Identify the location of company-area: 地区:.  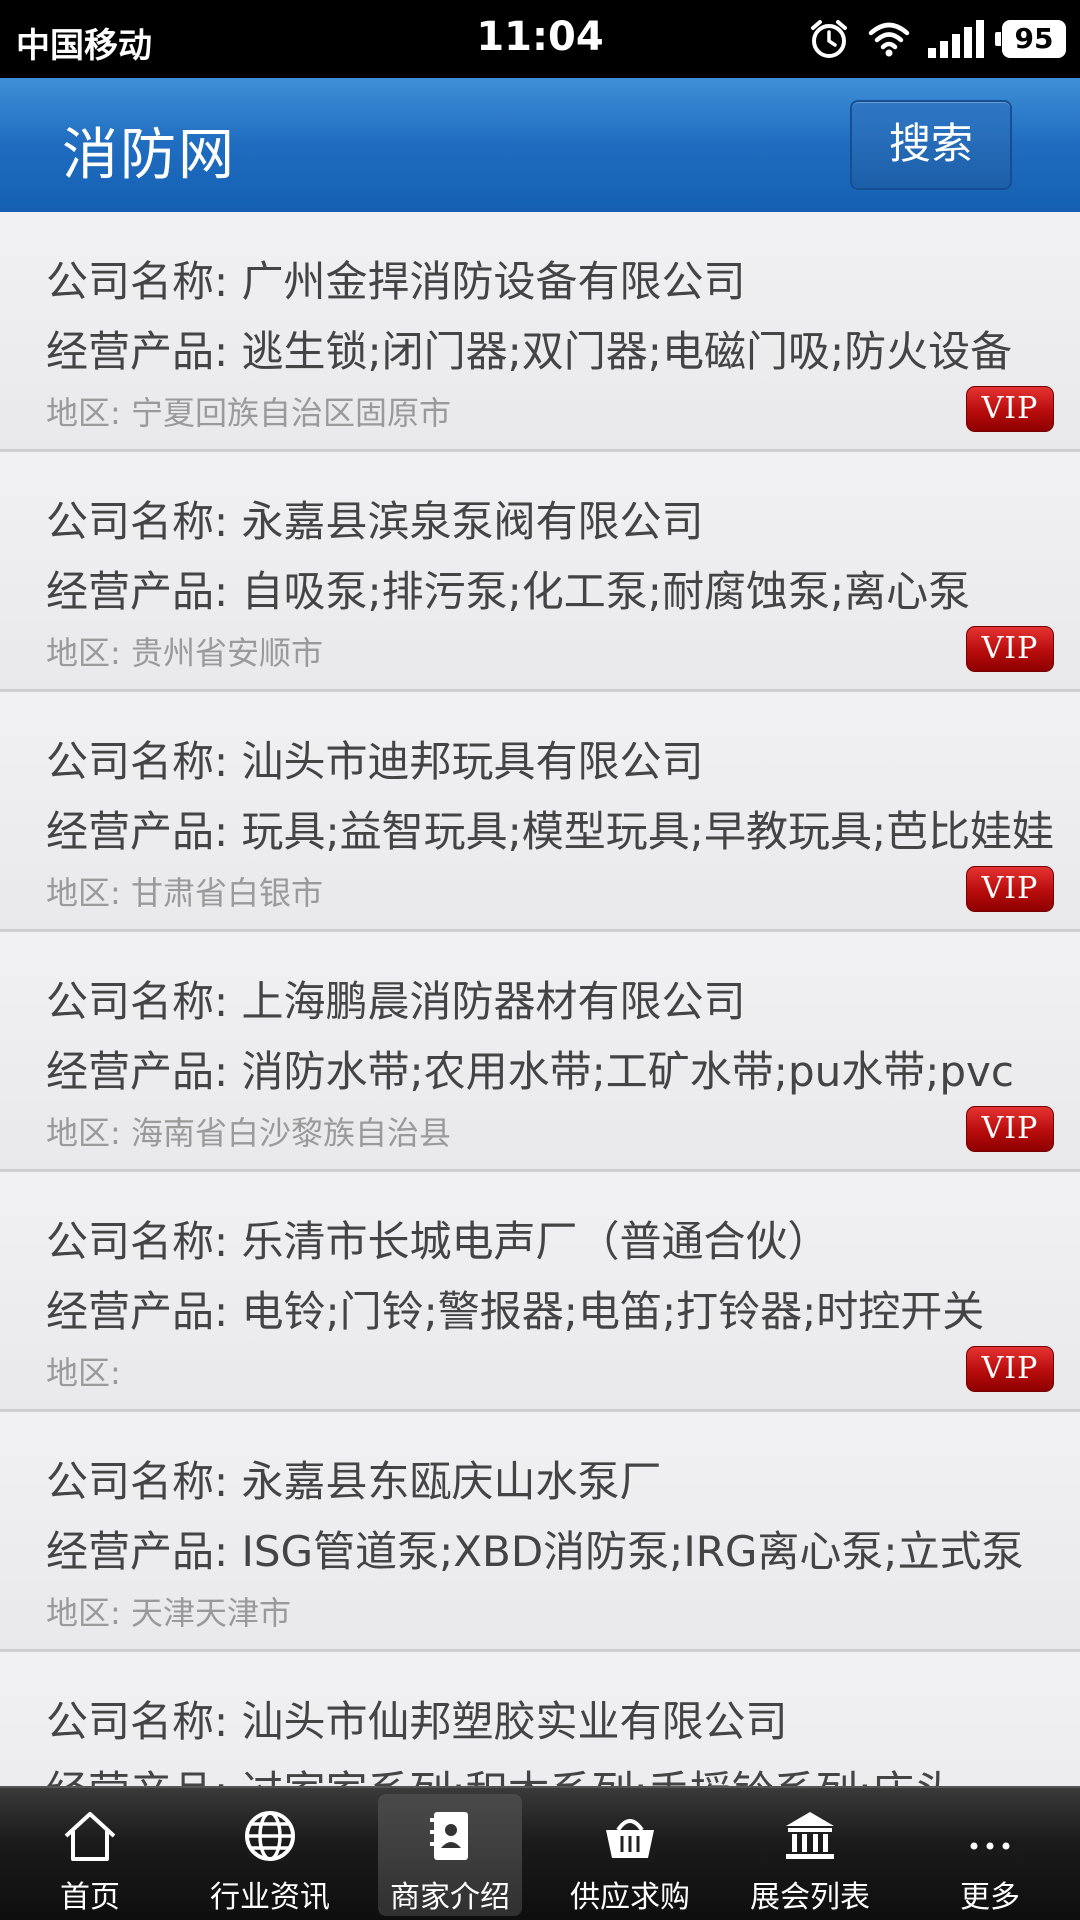
(83, 1373).